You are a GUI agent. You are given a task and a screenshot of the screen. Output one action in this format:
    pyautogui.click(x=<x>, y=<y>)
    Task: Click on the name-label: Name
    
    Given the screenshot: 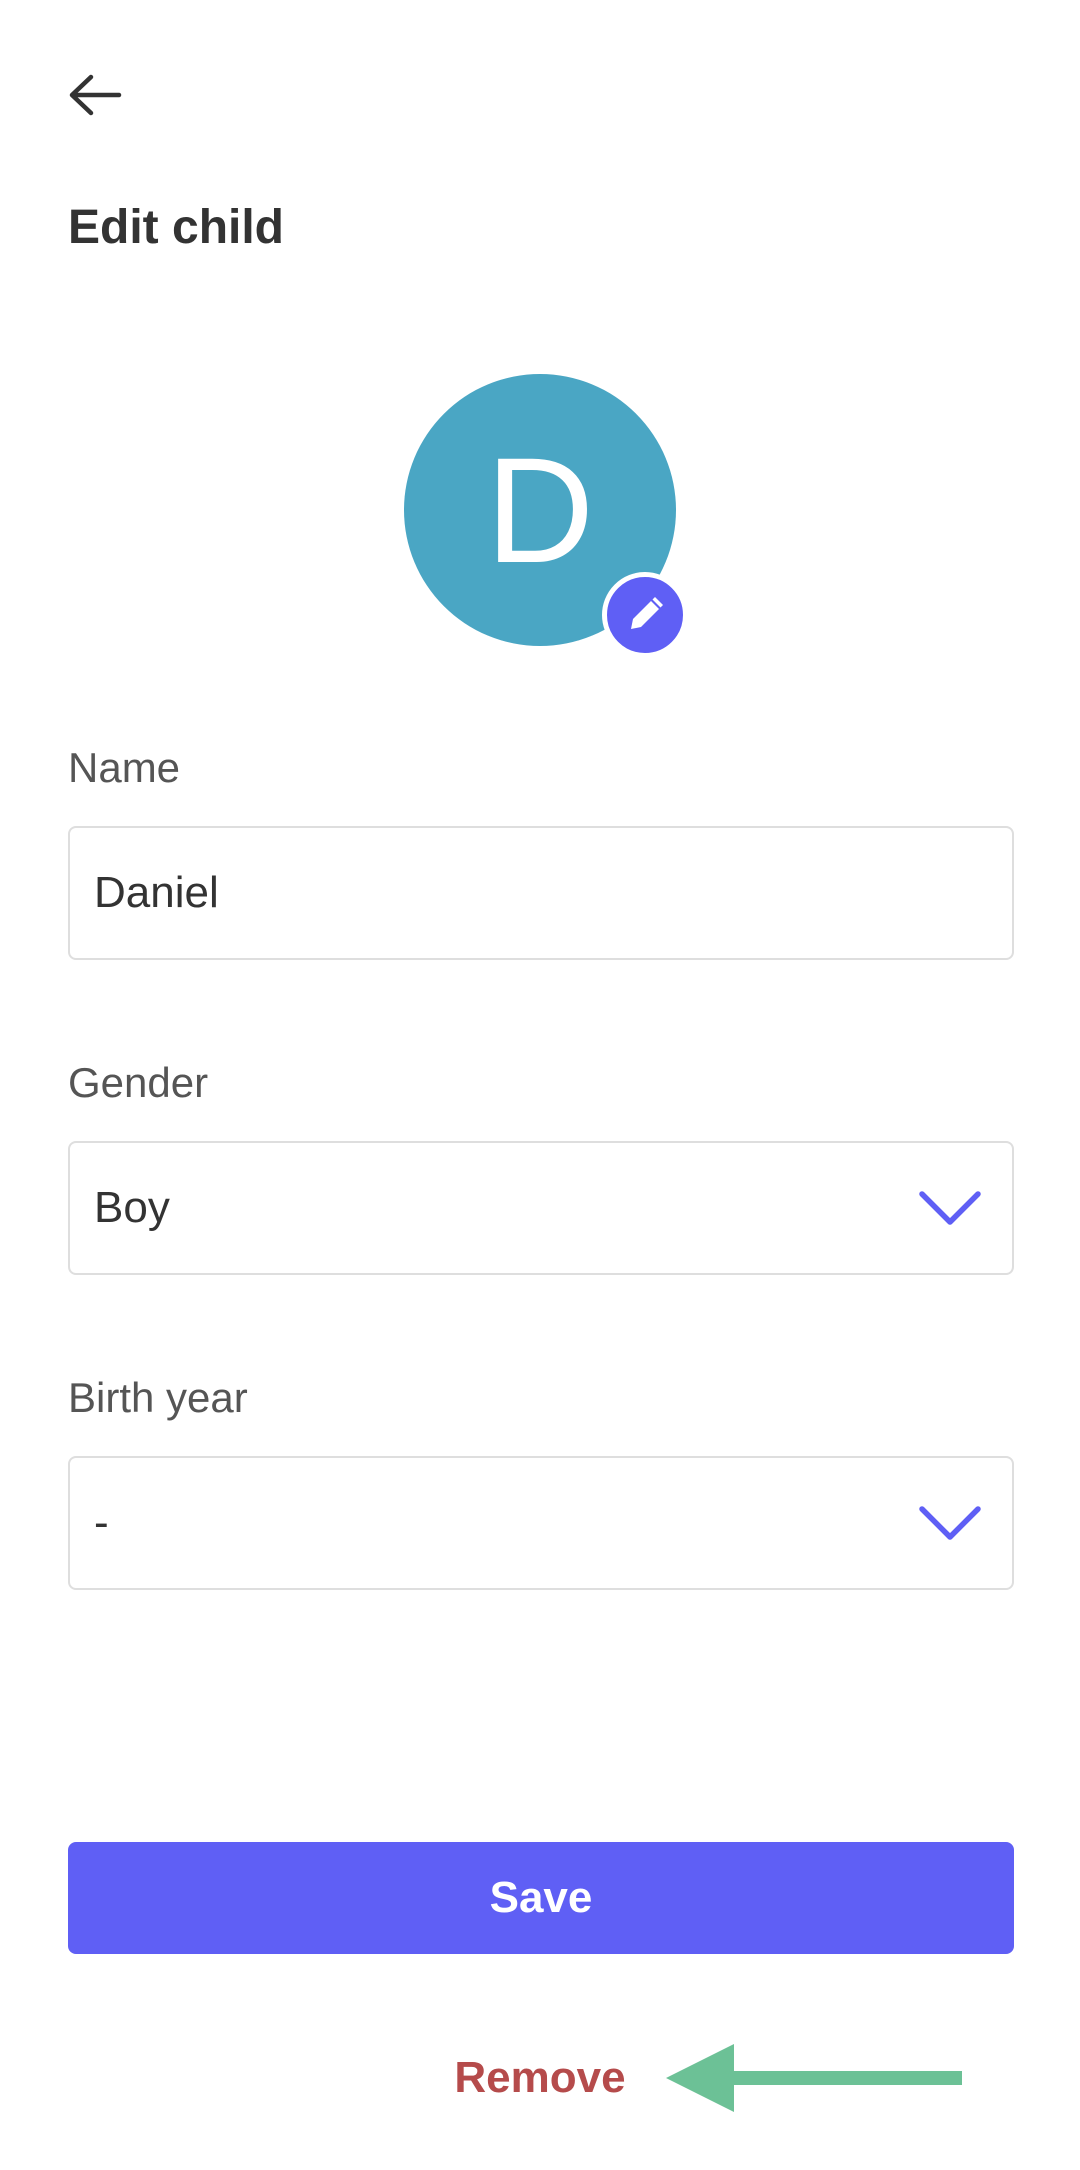 What is the action you would take?
    pyautogui.click(x=124, y=767)
    